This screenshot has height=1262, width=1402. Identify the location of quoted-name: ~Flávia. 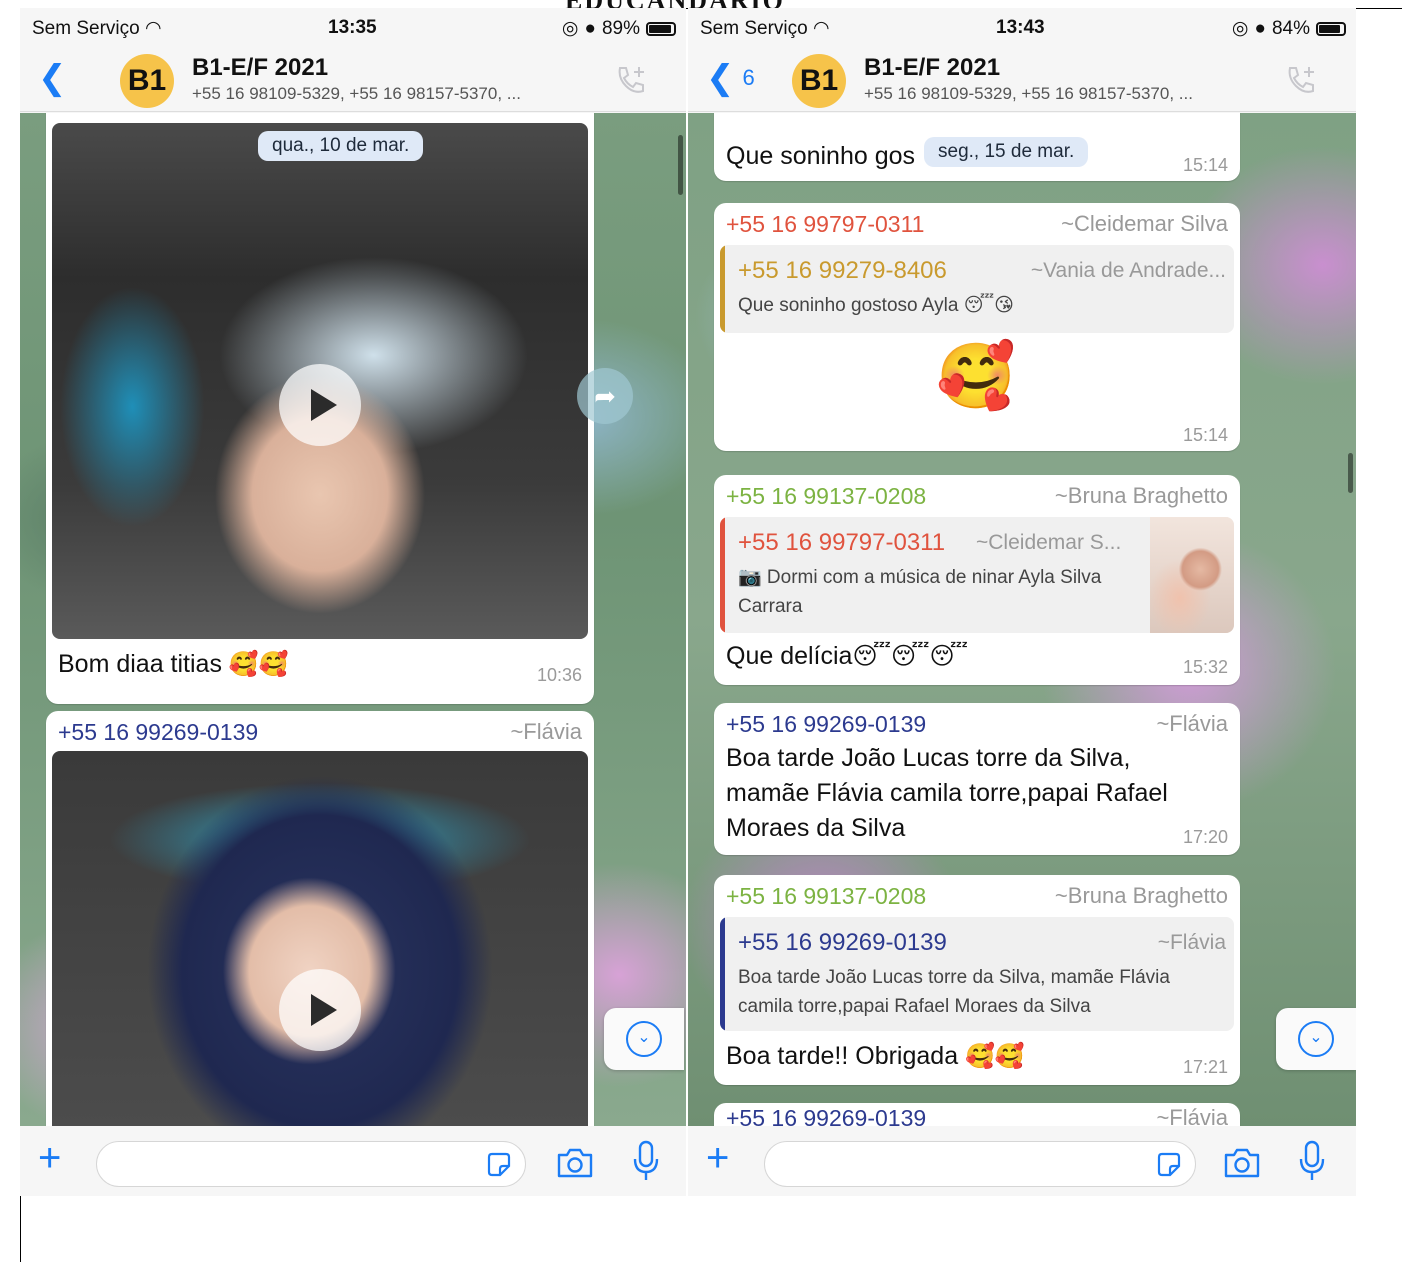
(1191, 942).